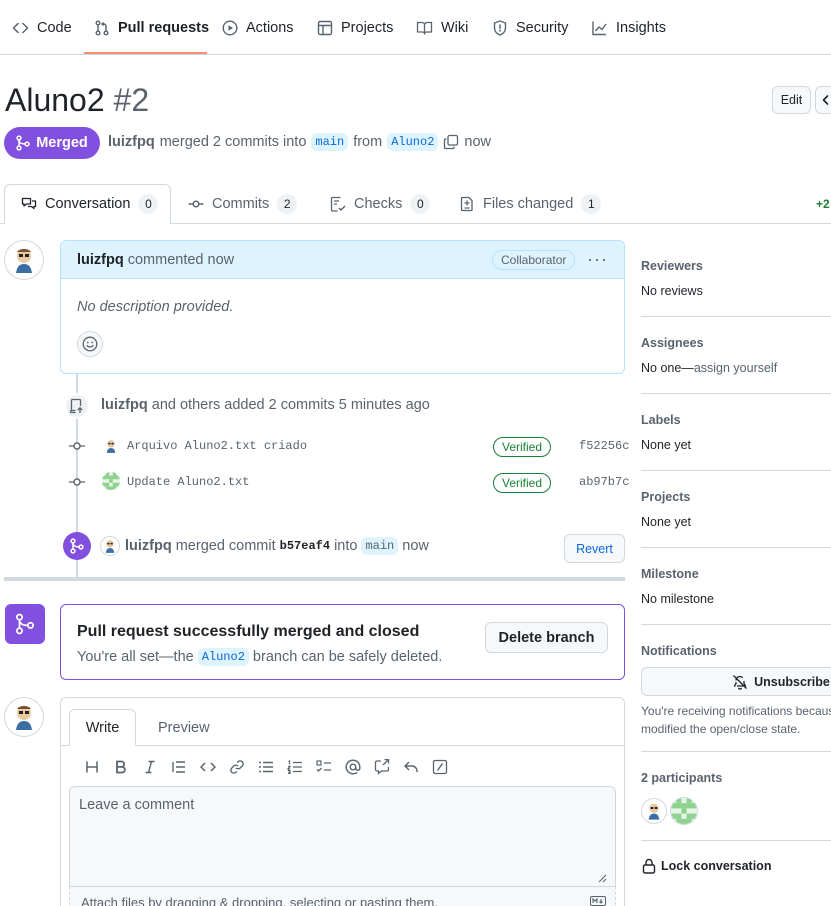  Describe the element at coordinates (330, 142) in the screenshot. I see `base-branch: main` at that location.